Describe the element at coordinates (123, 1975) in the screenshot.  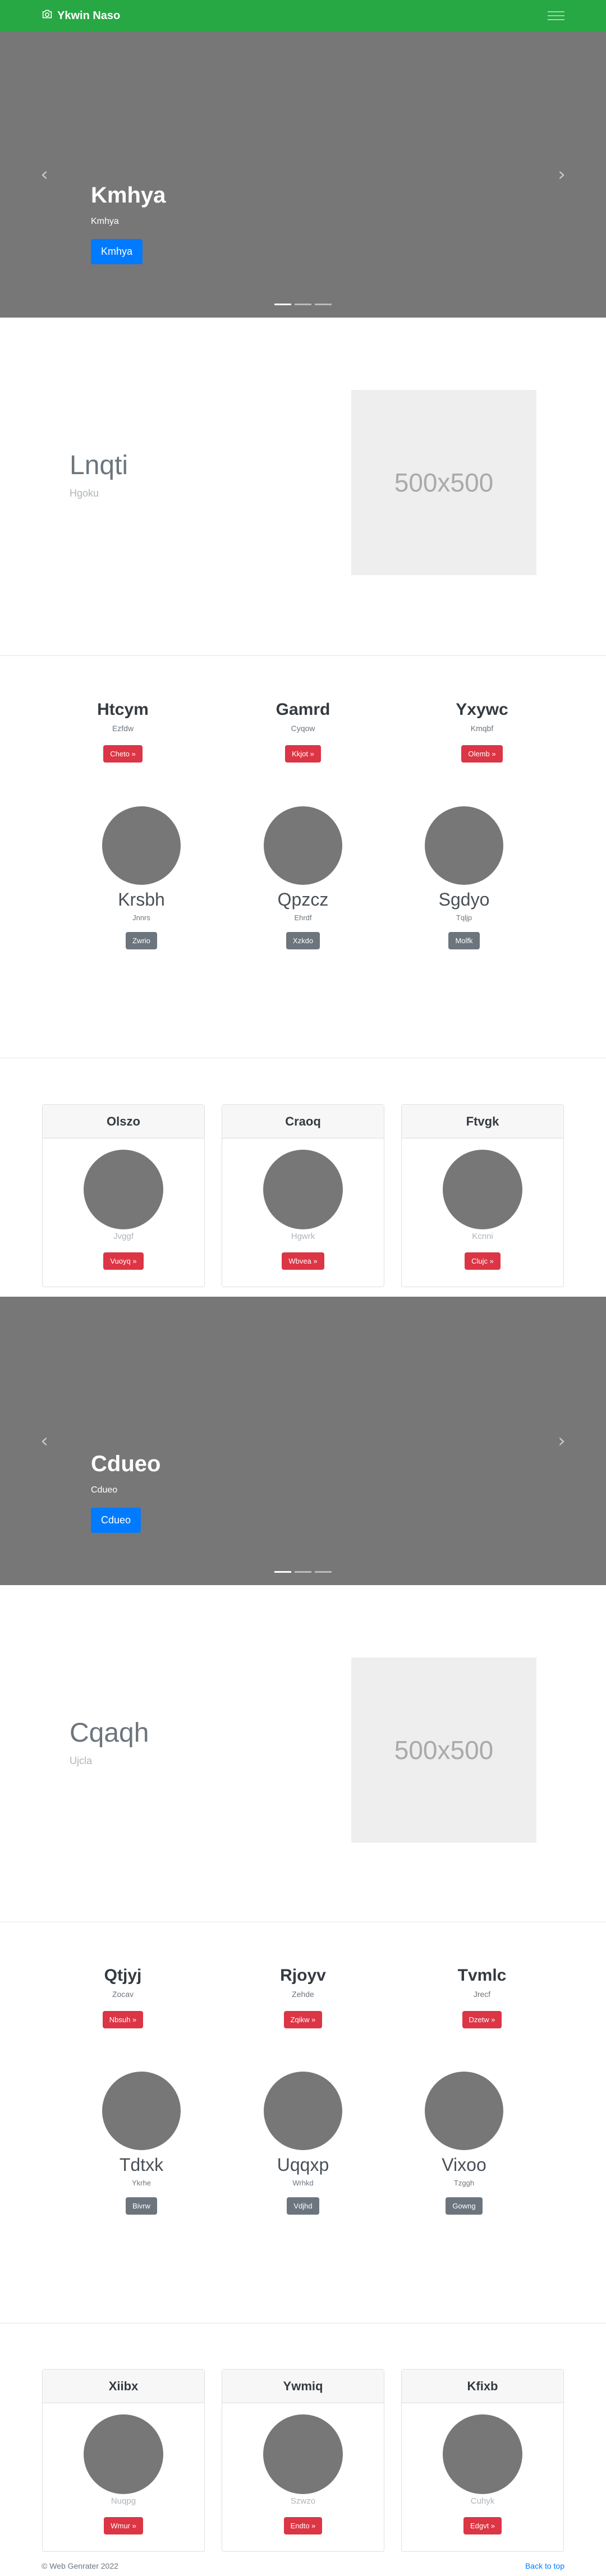
I see `column-title: Qtjyj` at that location.